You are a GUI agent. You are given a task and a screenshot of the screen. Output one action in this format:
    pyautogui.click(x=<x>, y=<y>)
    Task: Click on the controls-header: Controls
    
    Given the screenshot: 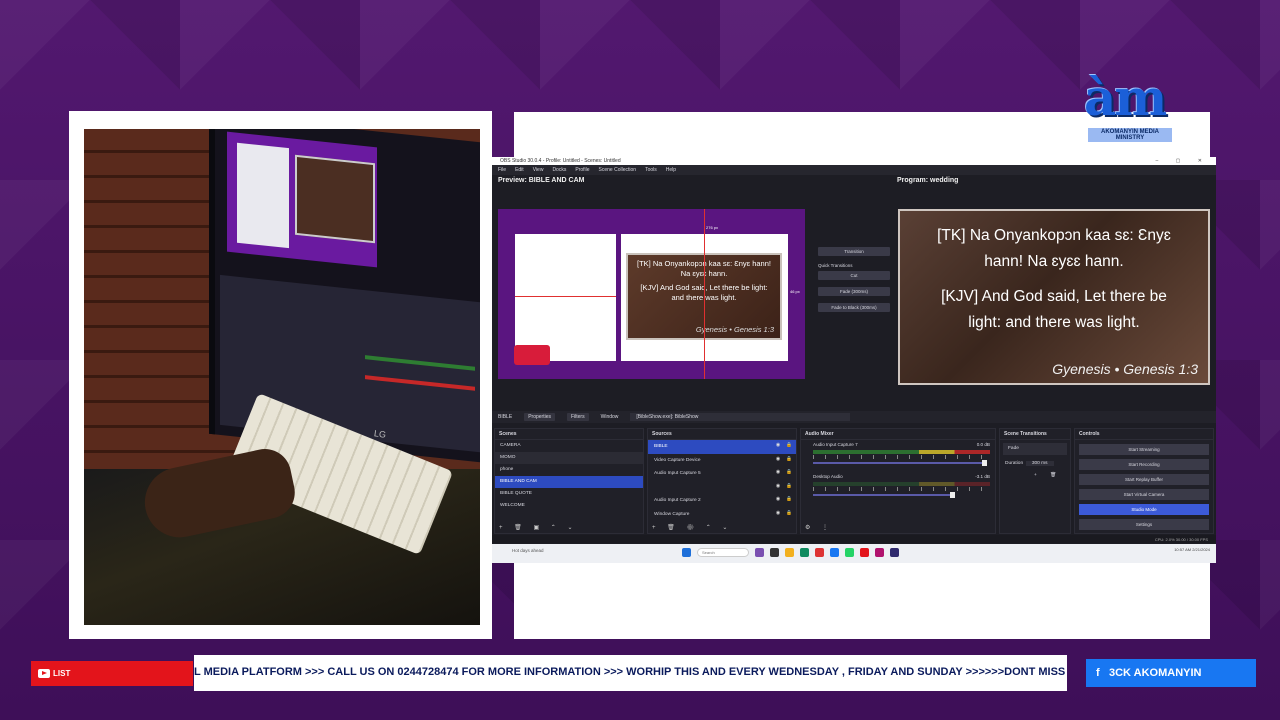 What is the action you would take?
    pyautogui.click(x=1144, y=434)
    